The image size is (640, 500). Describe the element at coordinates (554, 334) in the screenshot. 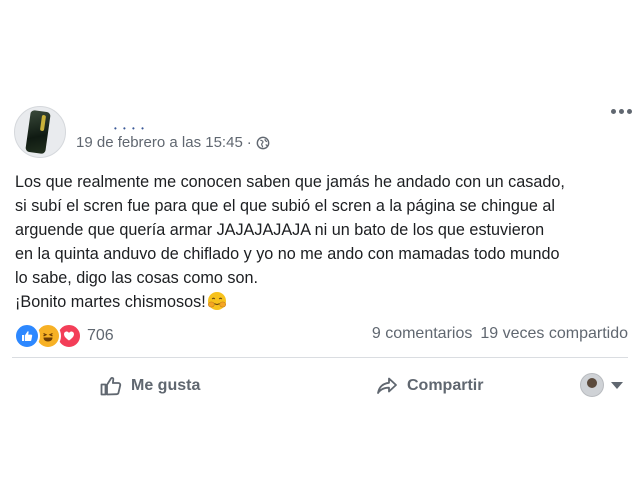

I see `shares-count-link: 19 veces compartido` at that location.